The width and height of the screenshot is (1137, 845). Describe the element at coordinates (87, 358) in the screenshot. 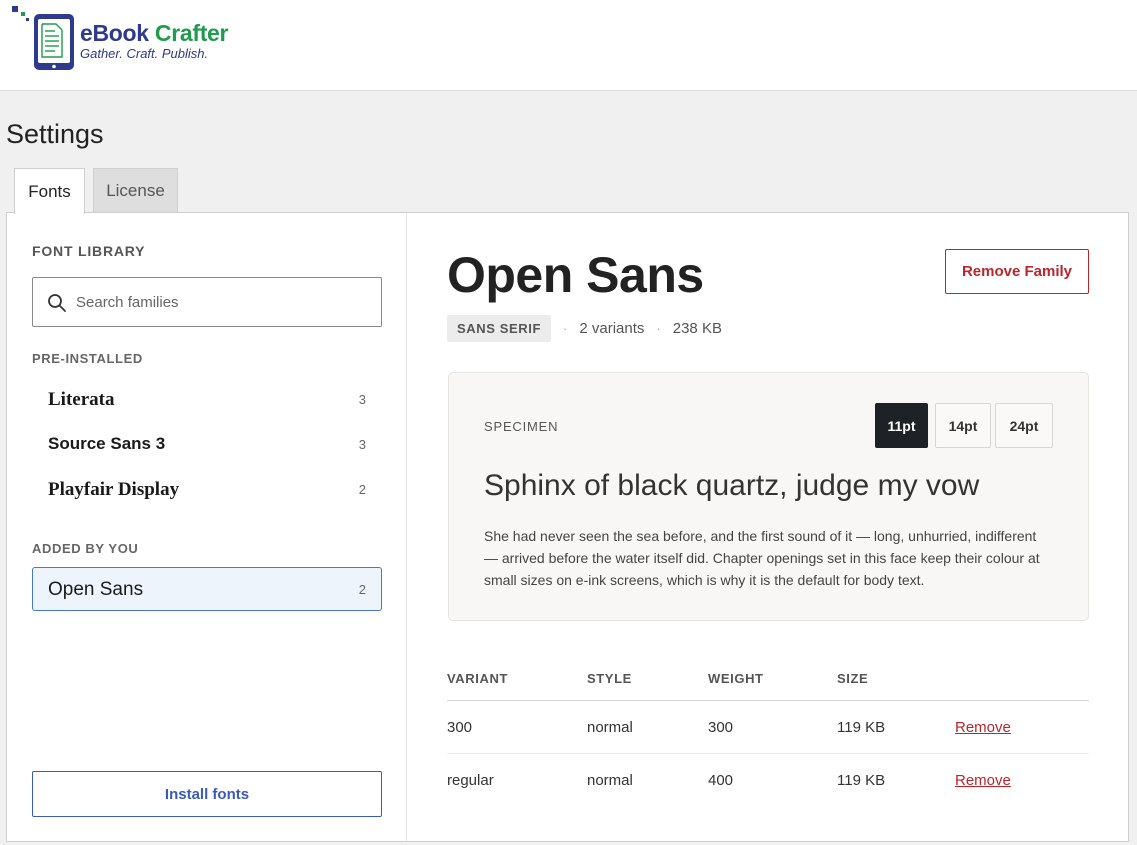

I see `preinstalled-label: PRE-INSTALLED` at that location.